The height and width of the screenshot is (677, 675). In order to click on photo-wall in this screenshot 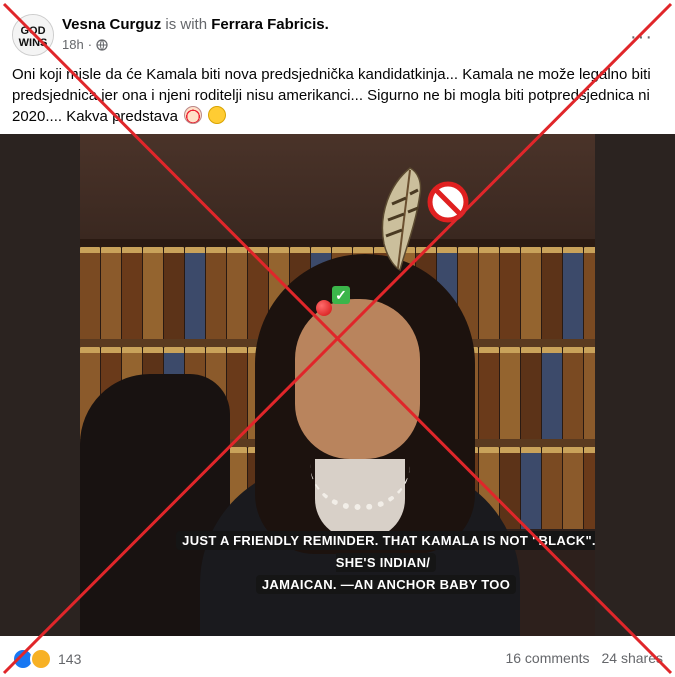, I will do `click(337, 186)`.